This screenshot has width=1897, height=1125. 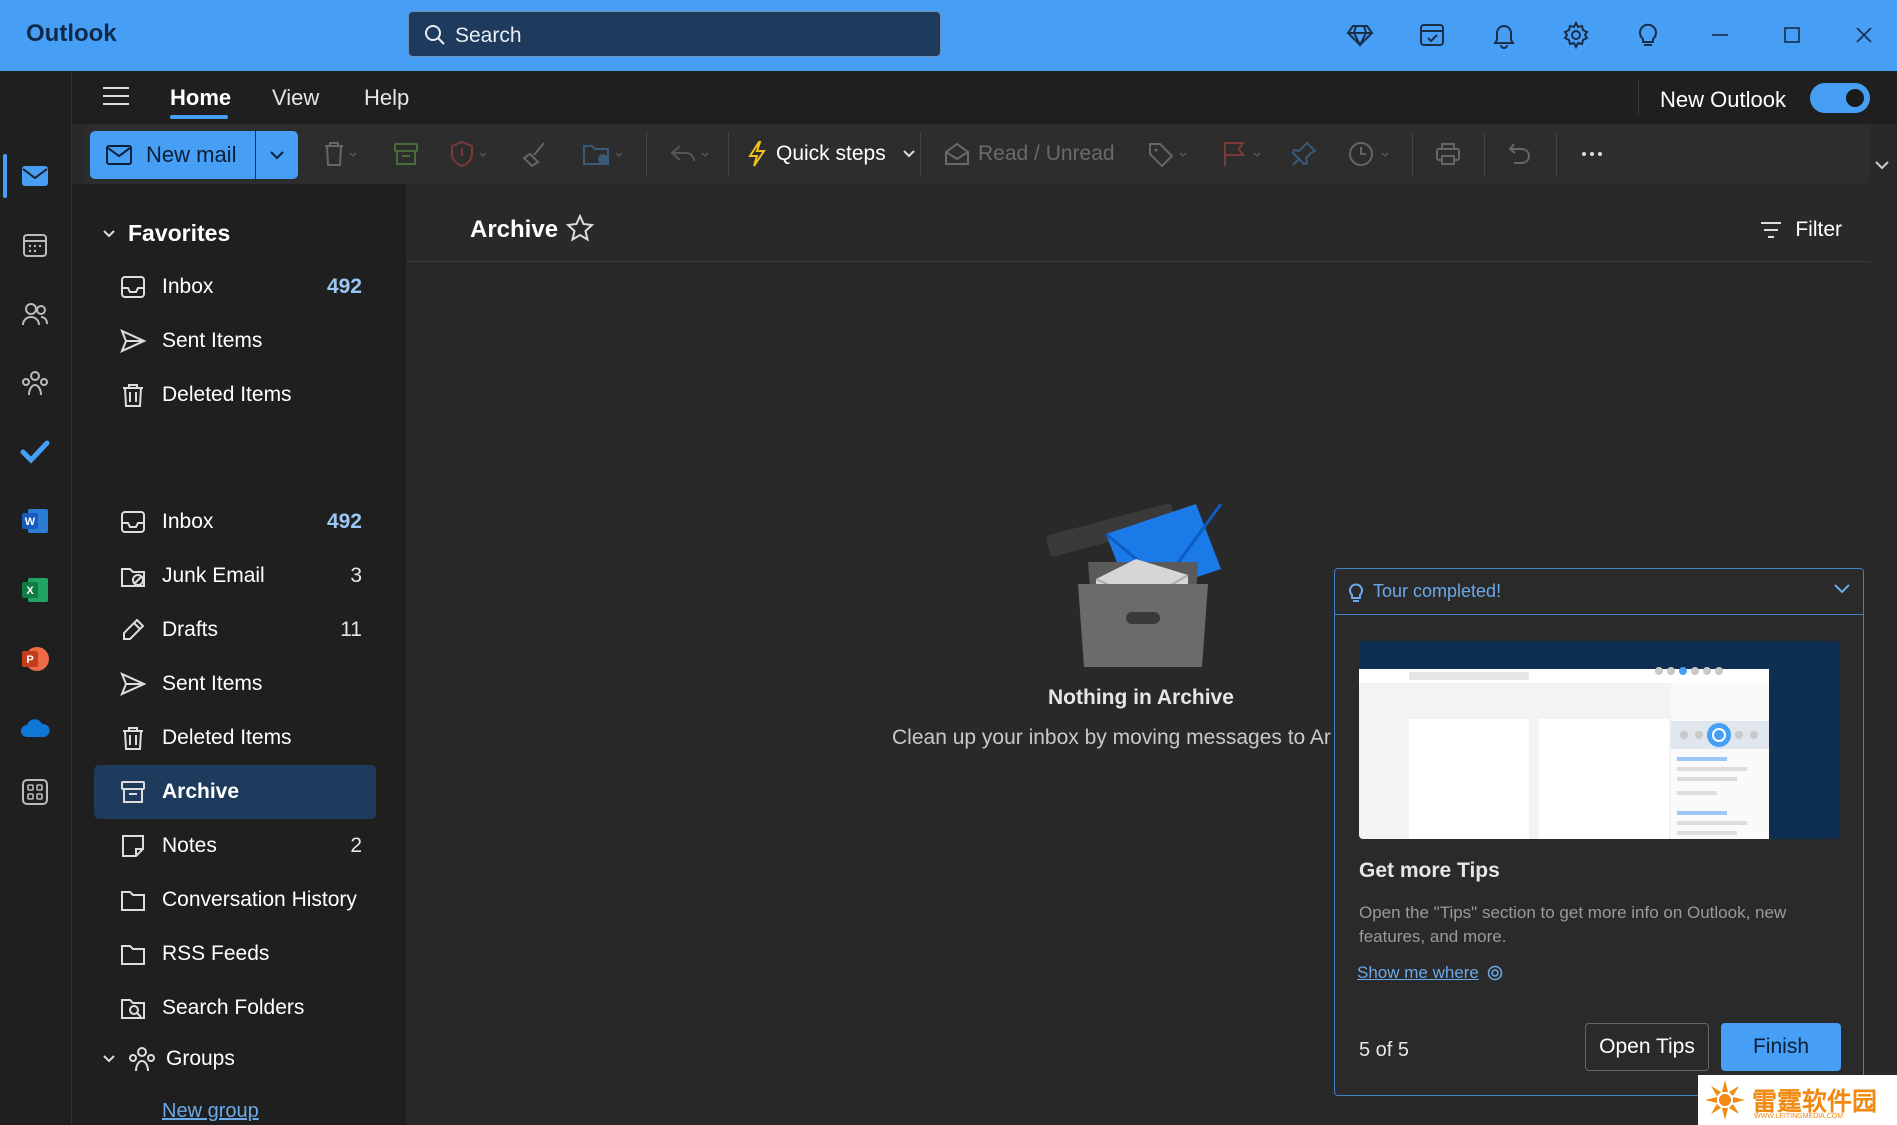 What do you see at coordinates (1304, 154) in the screenshot?
I see `pin-icon` at bounding box center [1304, 154].